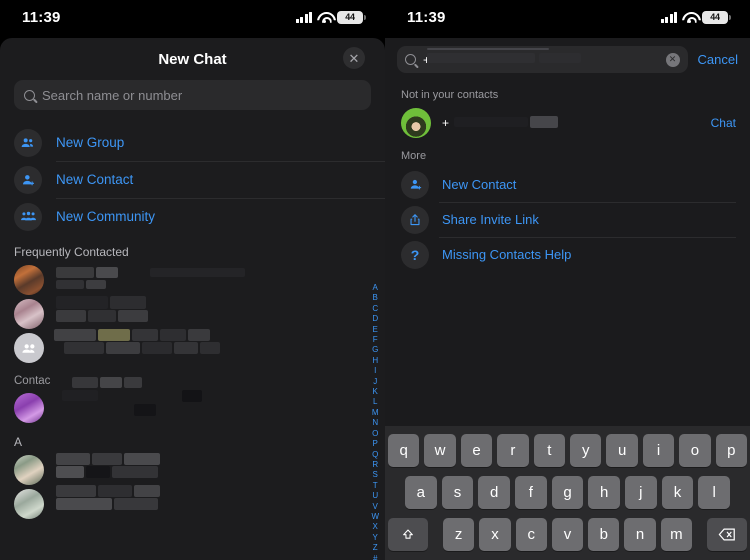 This screenshot has height=560, width=750. Describe the element at coordinates (476, 450) in the screenshot. I see `key-e: e` at that location.